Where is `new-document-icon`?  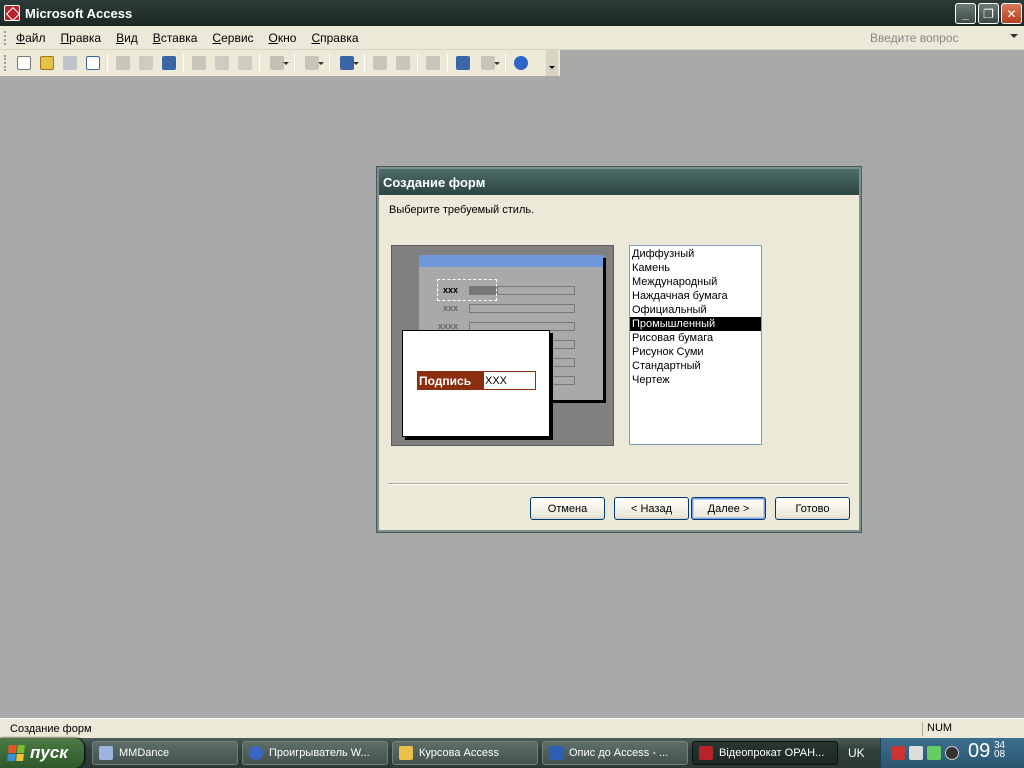
new-document-icon is located at coordinates (23, 63).